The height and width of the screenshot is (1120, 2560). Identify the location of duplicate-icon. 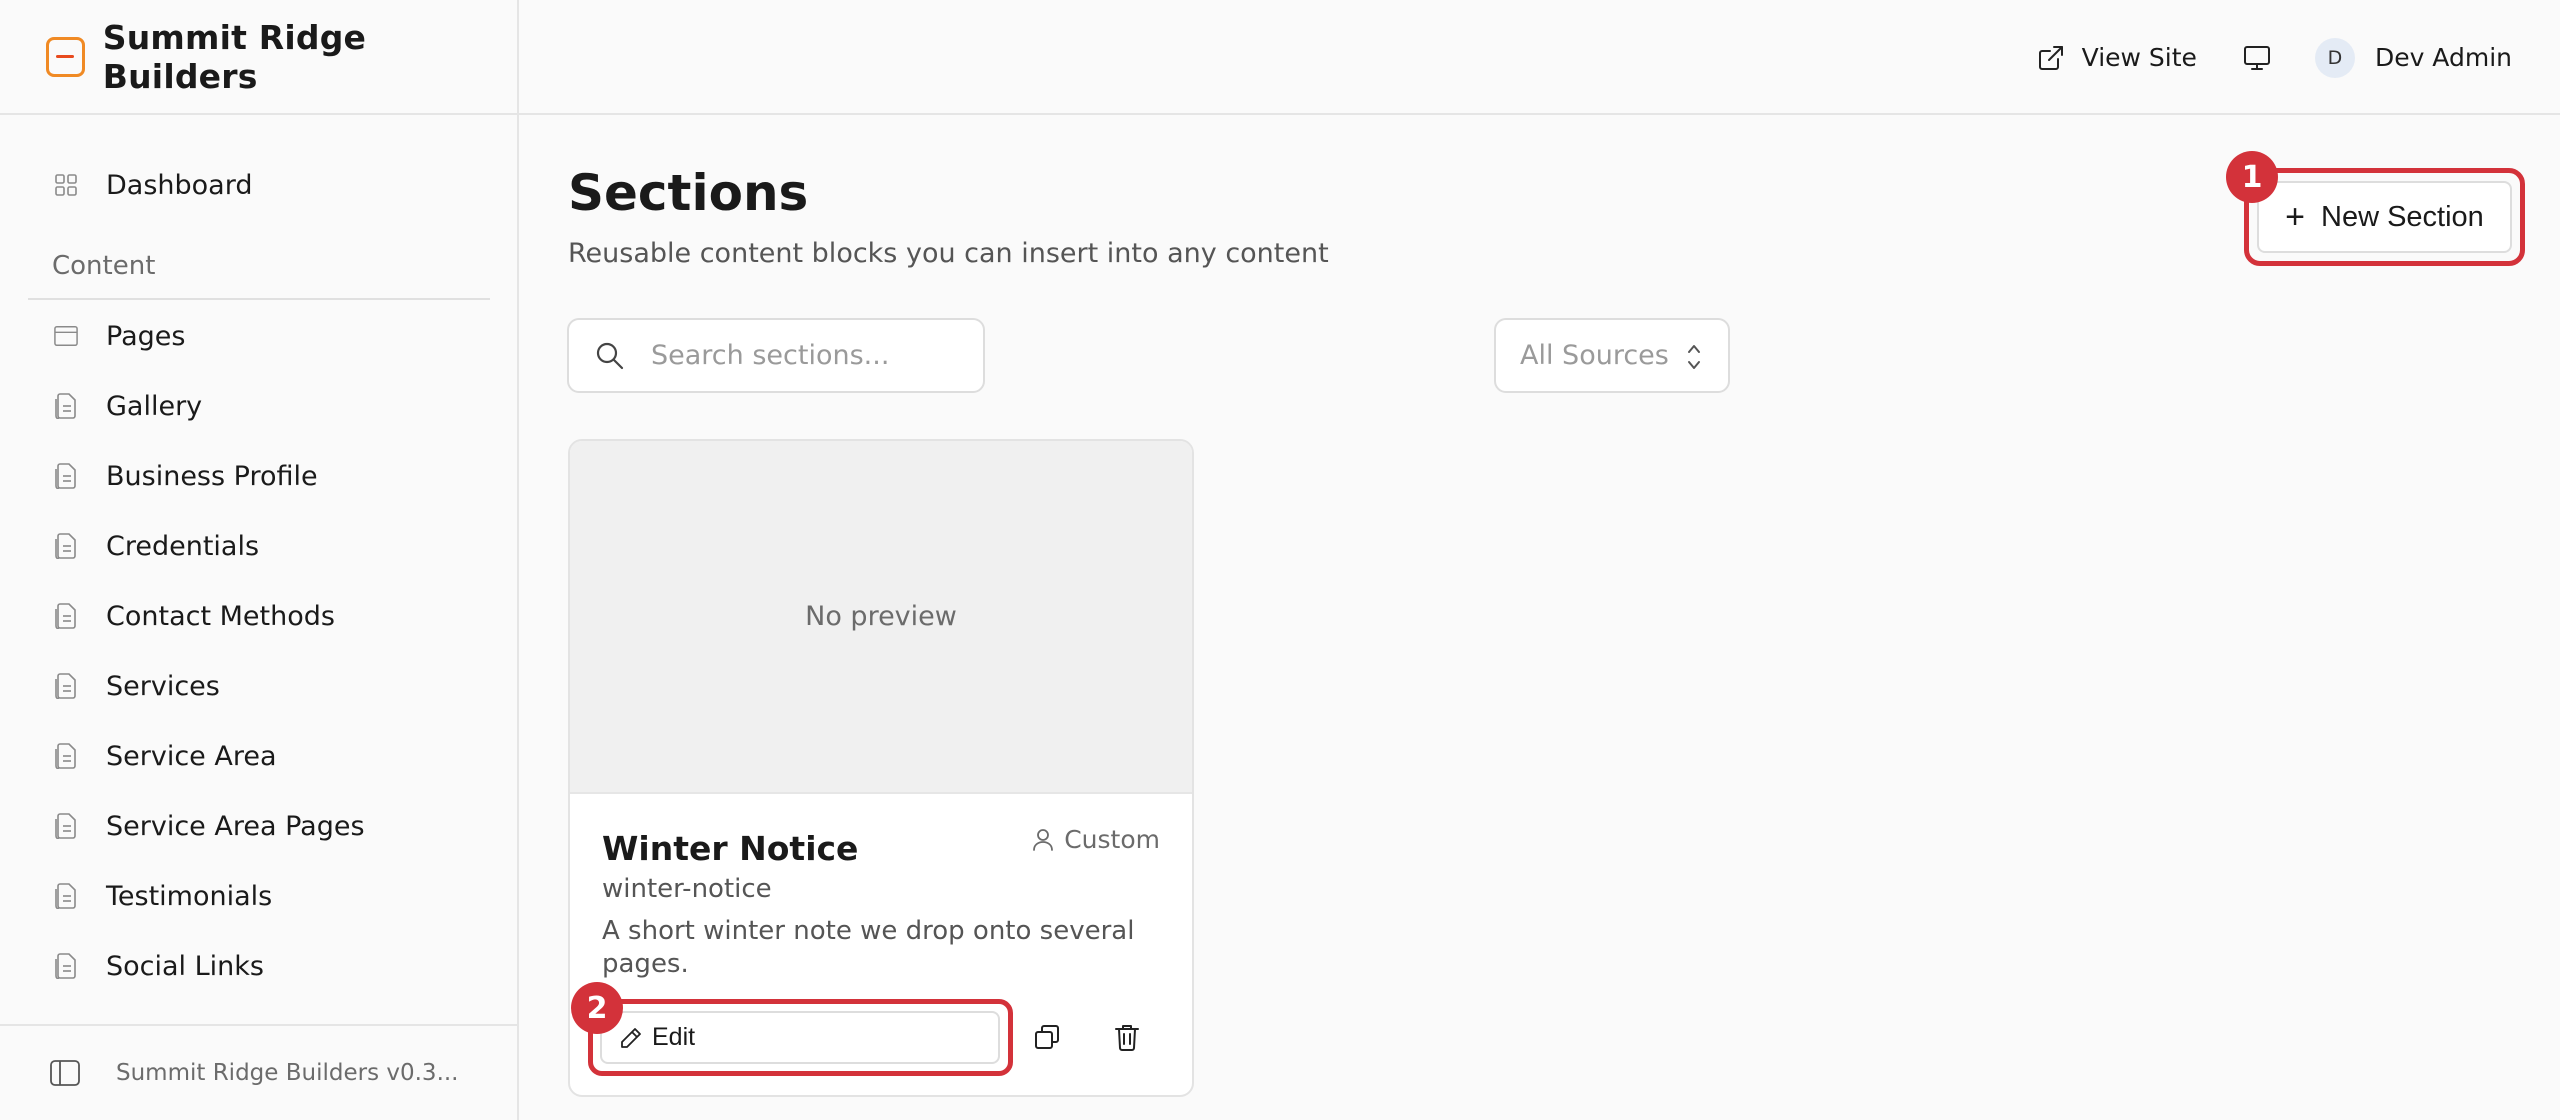
(1047, 1037).